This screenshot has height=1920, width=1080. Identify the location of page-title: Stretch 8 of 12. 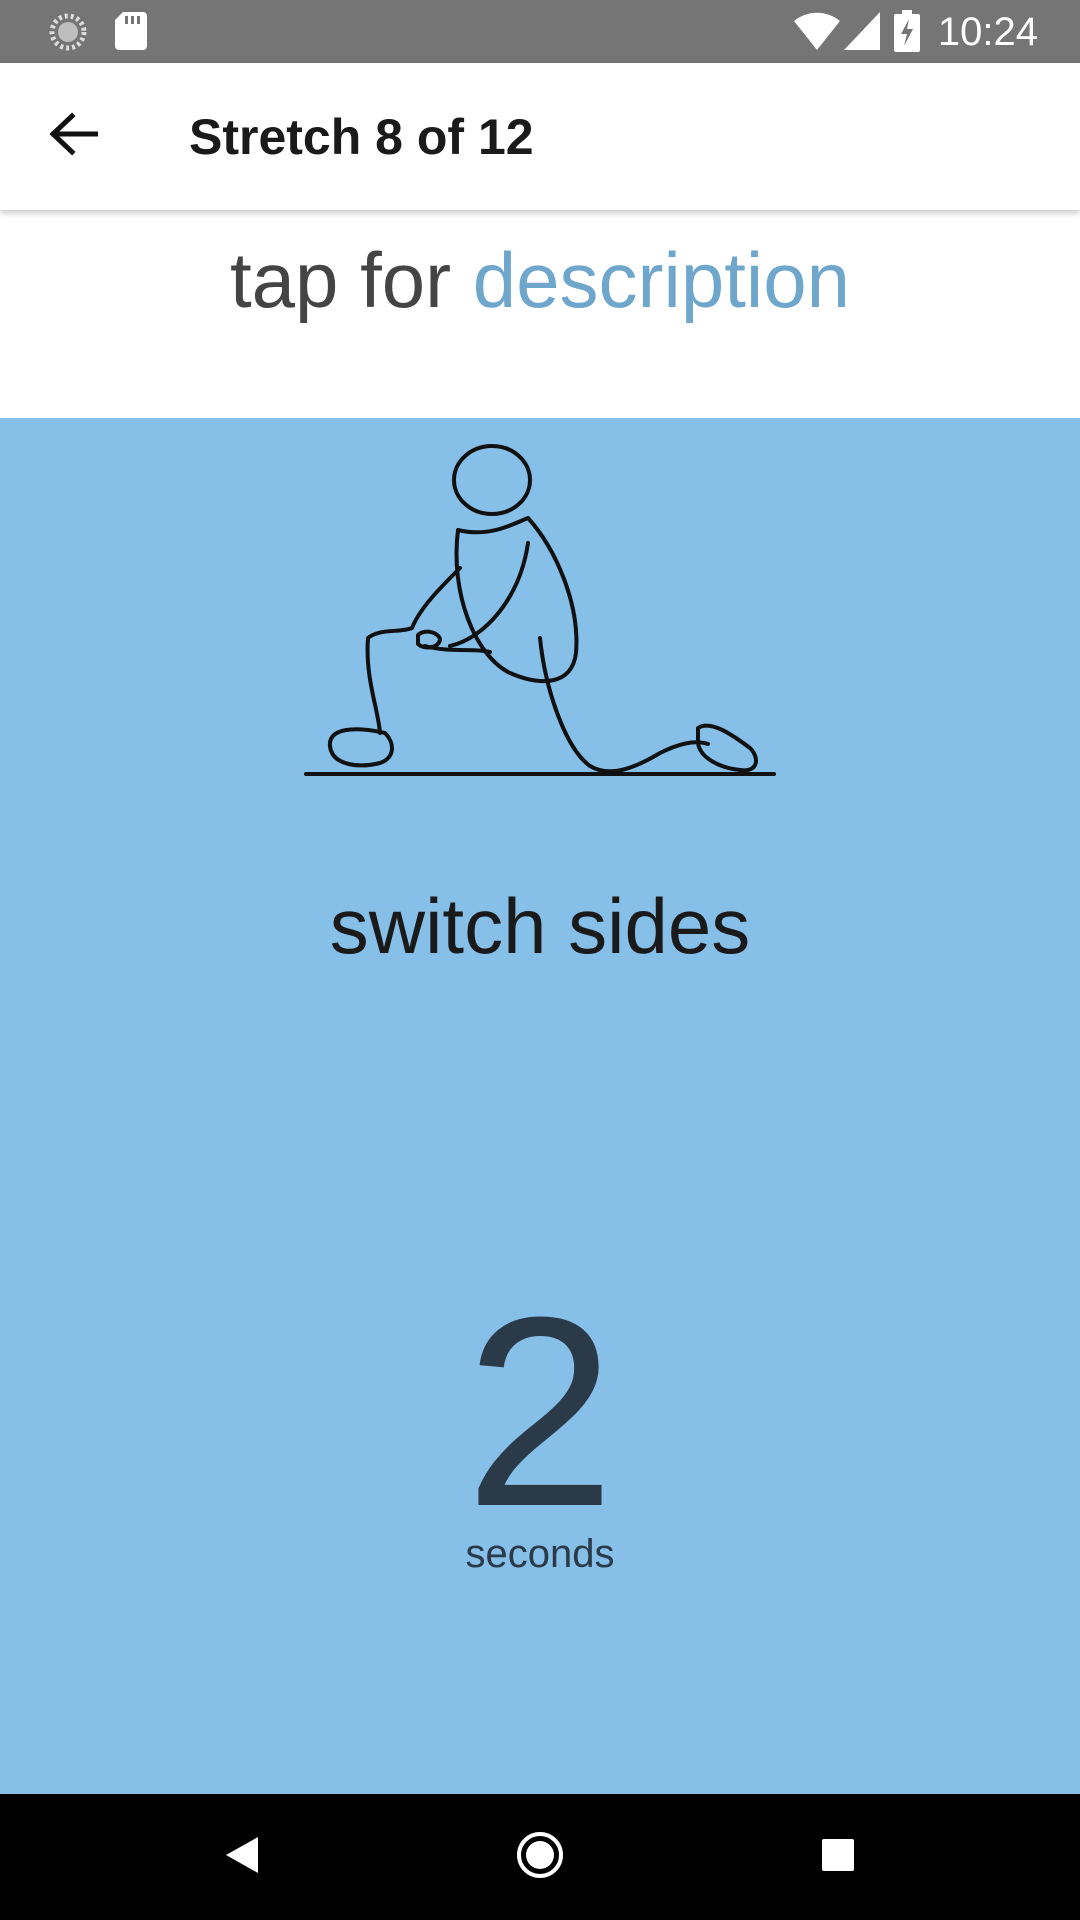
(361, 137).